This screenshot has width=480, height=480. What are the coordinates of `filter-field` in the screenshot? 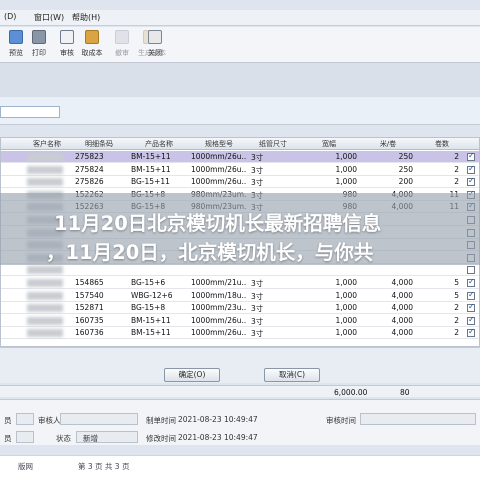 It's located at (30, 112).